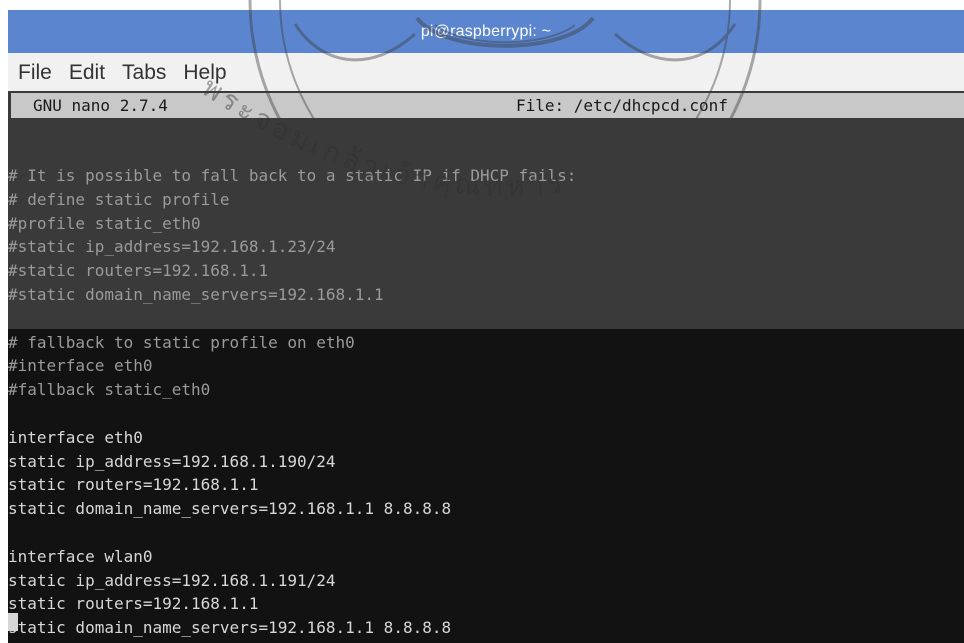 The height and width of the screenshot is (643, 964). I want to click on nano-version: GNU nano 2.7.4, so click(100, 105).